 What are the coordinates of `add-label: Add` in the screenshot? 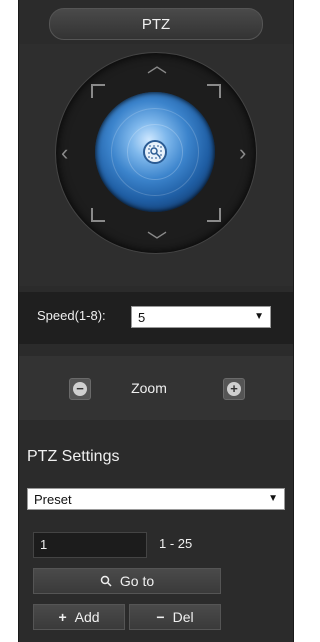 It's located at (87, 617).